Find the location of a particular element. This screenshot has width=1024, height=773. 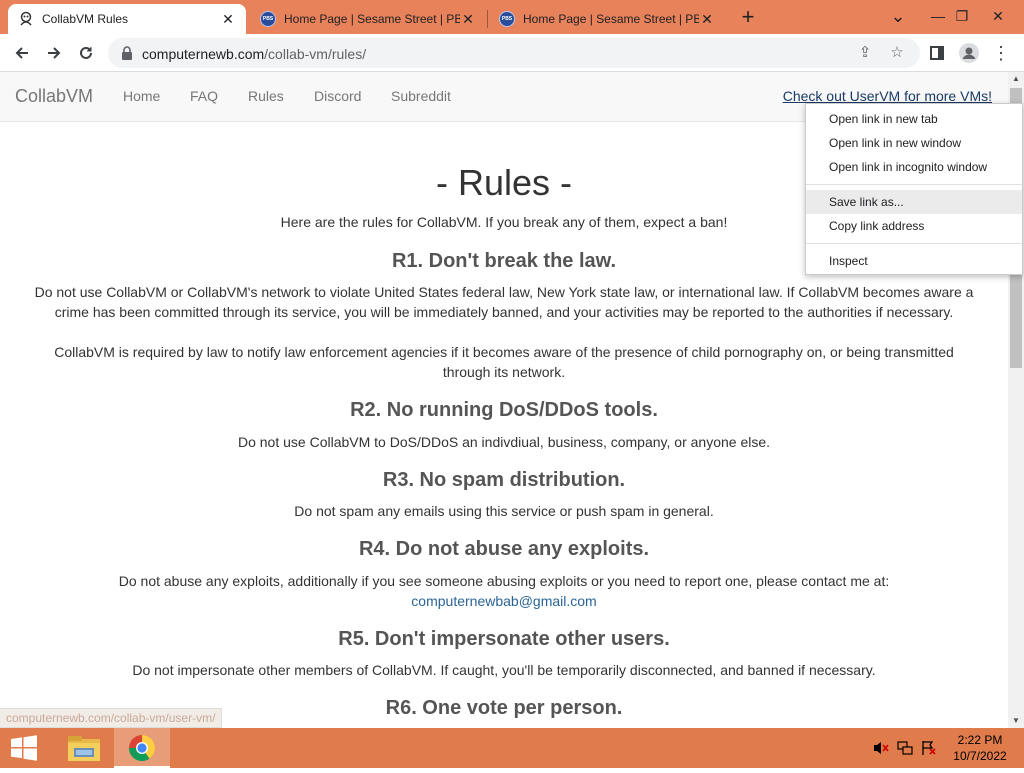

lock-icon is located at coordinates (127, 53).